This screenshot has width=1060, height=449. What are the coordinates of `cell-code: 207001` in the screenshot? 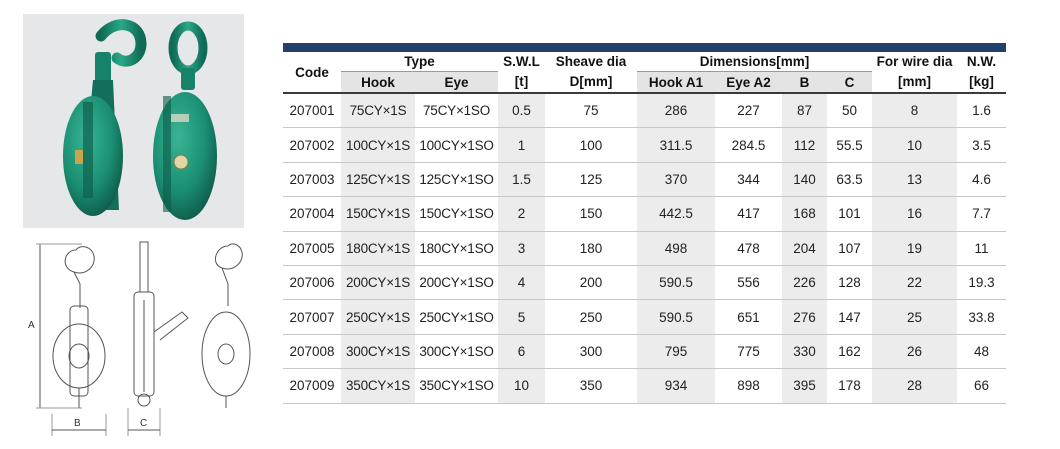 It's located at (312, 111).